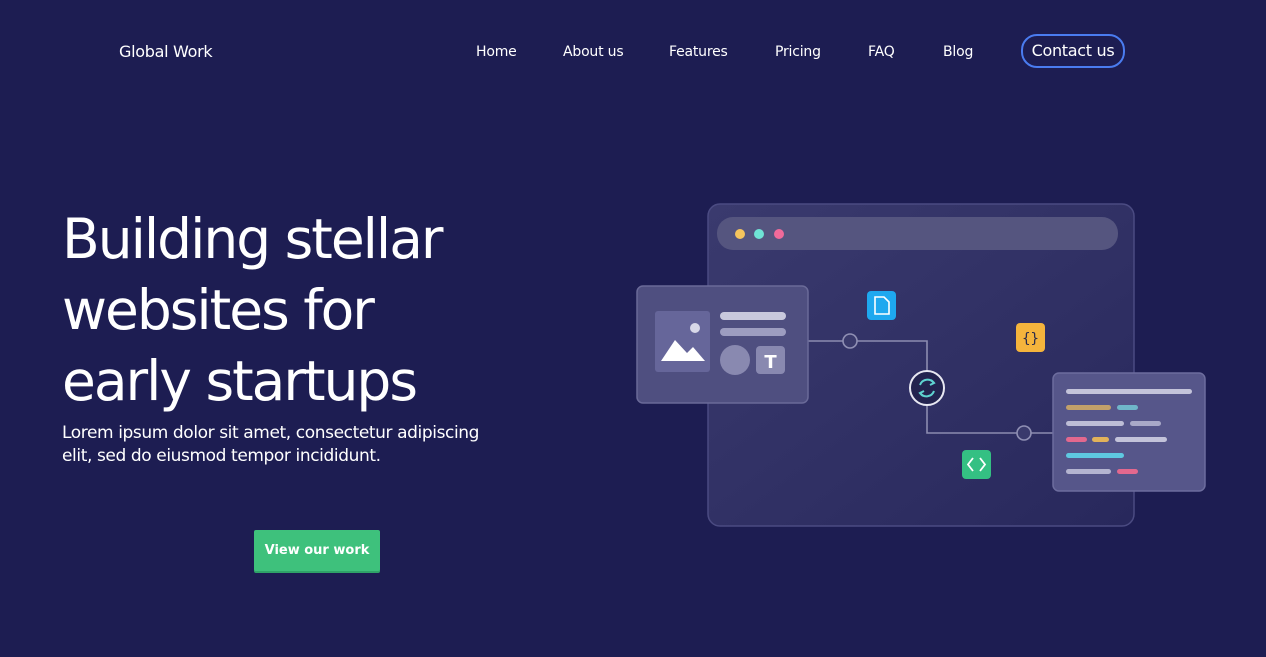 This screenshot has width=1266, height=657. I want to click on brand-logo: Global Work, so click(166, 51).